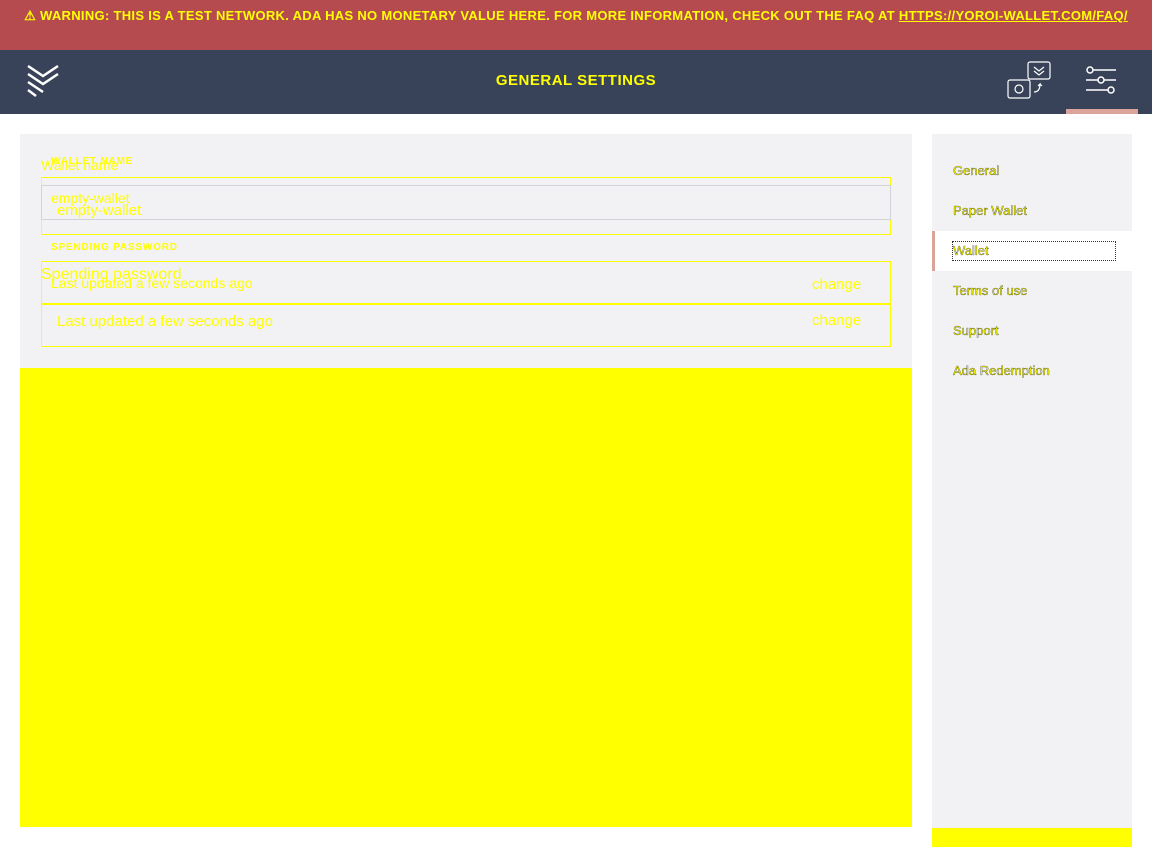 The height and width of the screenshot is (847, 1152). What do you see at coordinates (114, 247) in the screenshot?
I see `spending-password-label: SPENDING PASSWORD` at bounding box center [114, 247].